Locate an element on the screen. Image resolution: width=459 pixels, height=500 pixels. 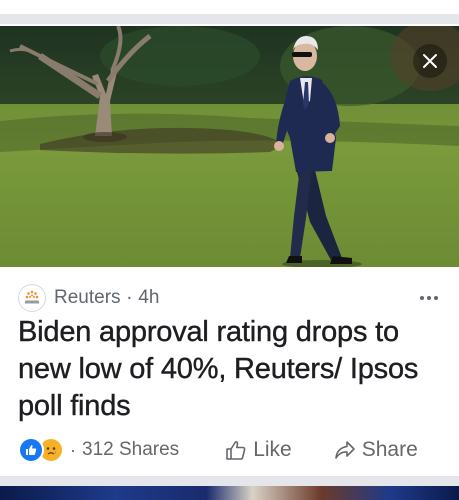
share-arrow-icon is located at coordinates (344, 450).